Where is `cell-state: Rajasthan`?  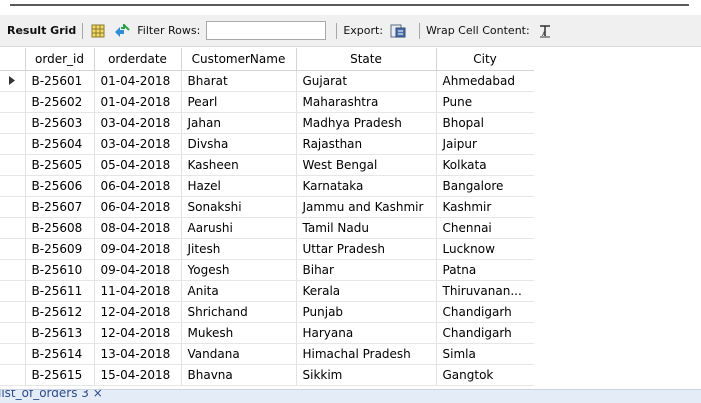
cell-state: Rajasthan is located at coordinates (366, 144).